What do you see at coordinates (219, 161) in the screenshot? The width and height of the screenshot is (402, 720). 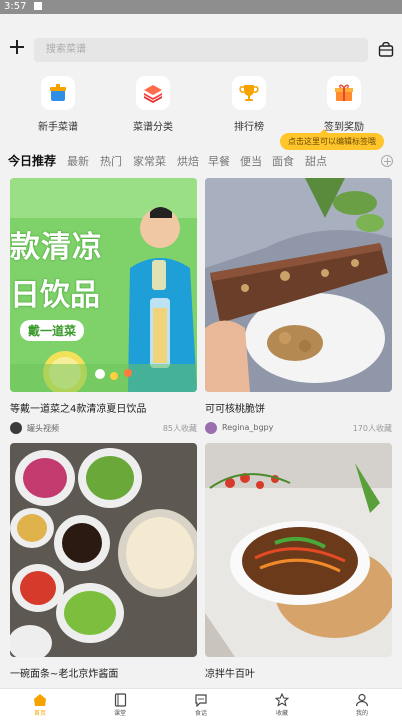 I see `tab-breakfast: 早餐` at bounding box center [219, 161].